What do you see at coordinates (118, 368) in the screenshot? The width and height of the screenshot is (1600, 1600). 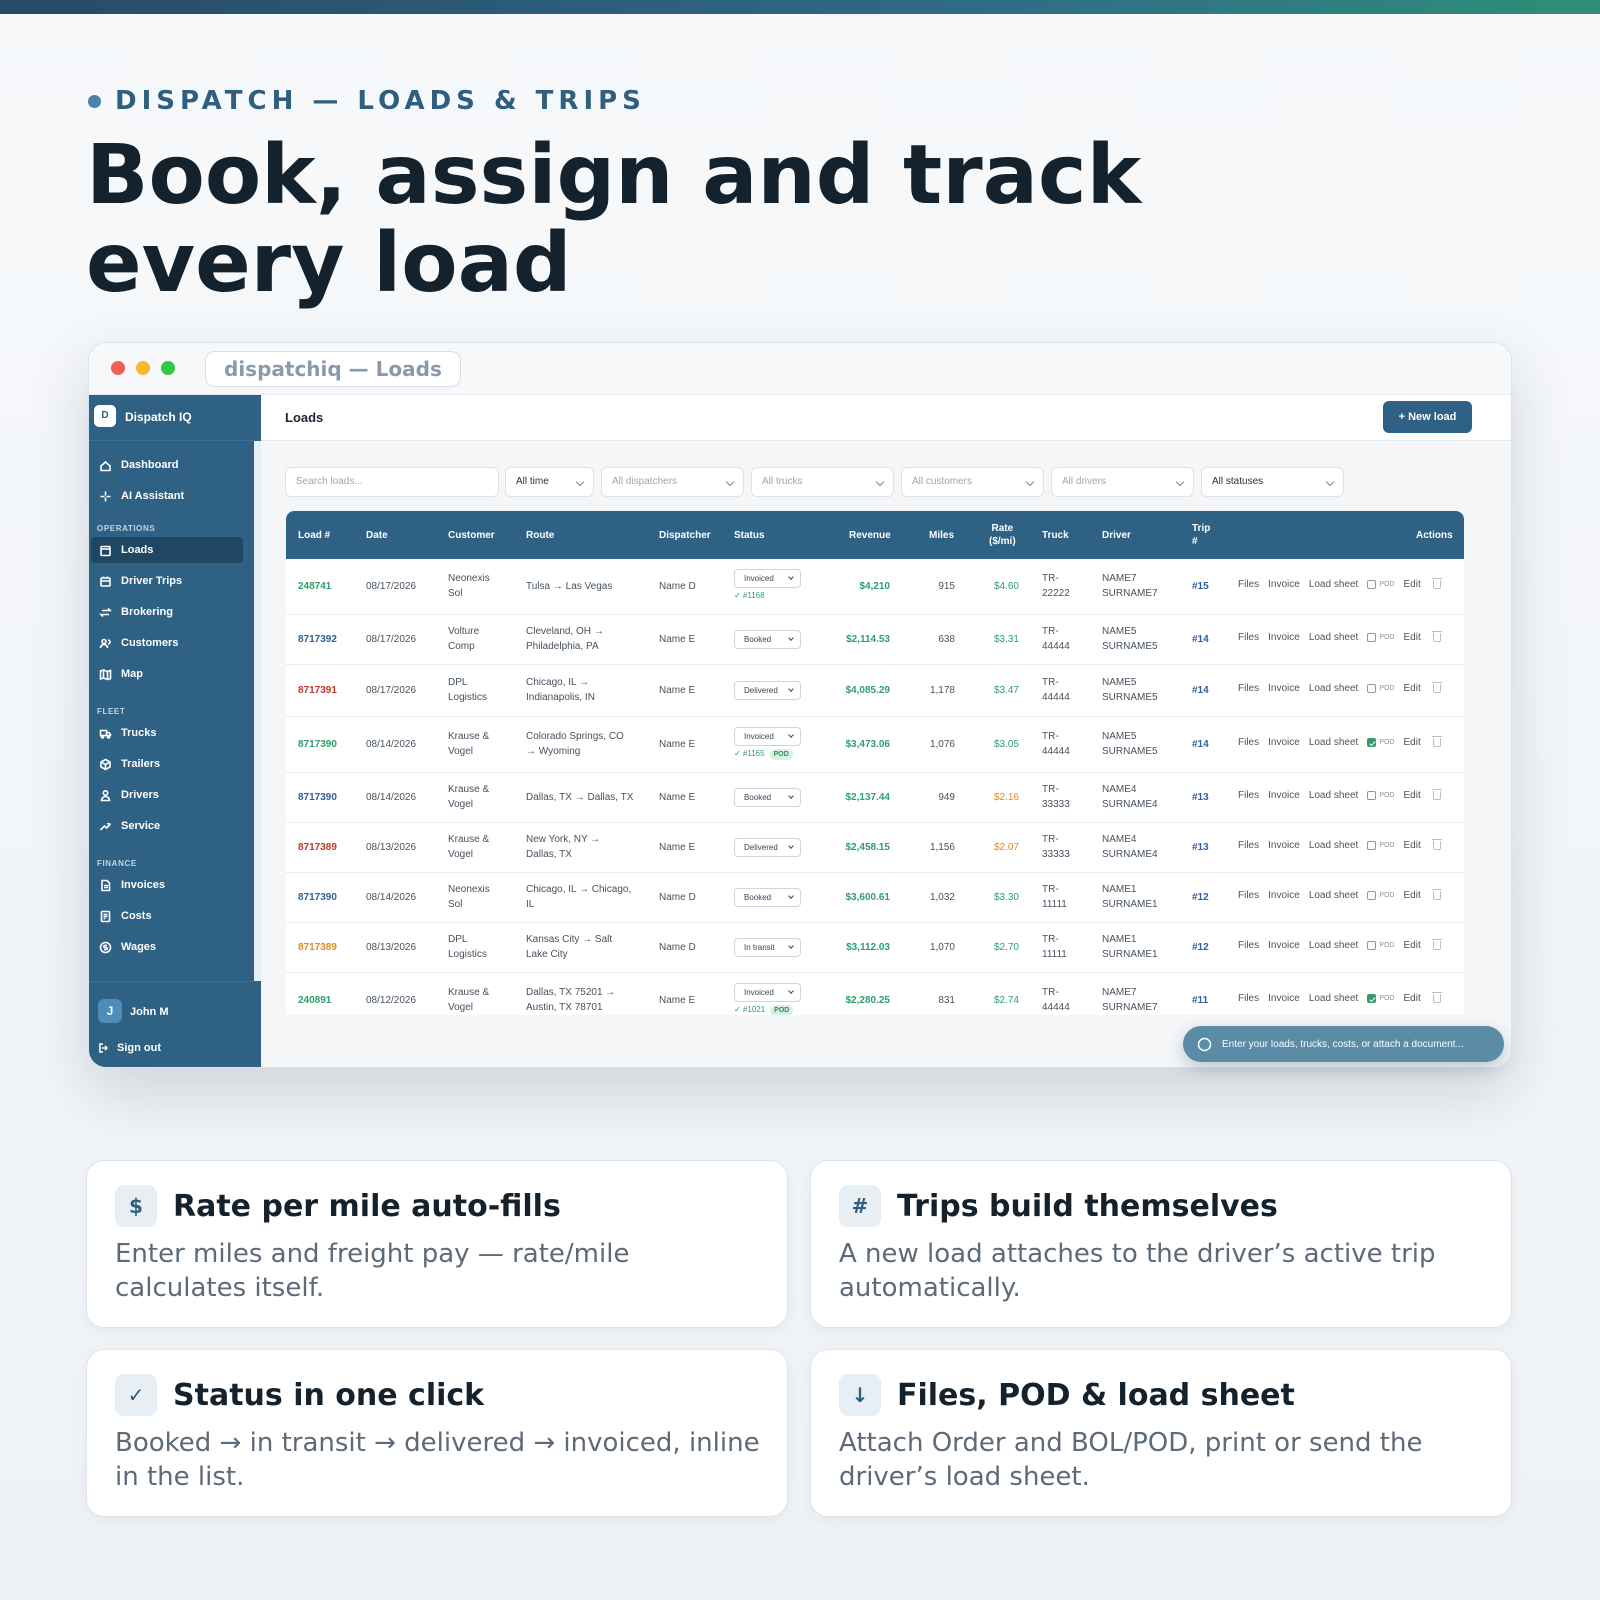 I see `close-window-button` at bounding box center [118, 368].